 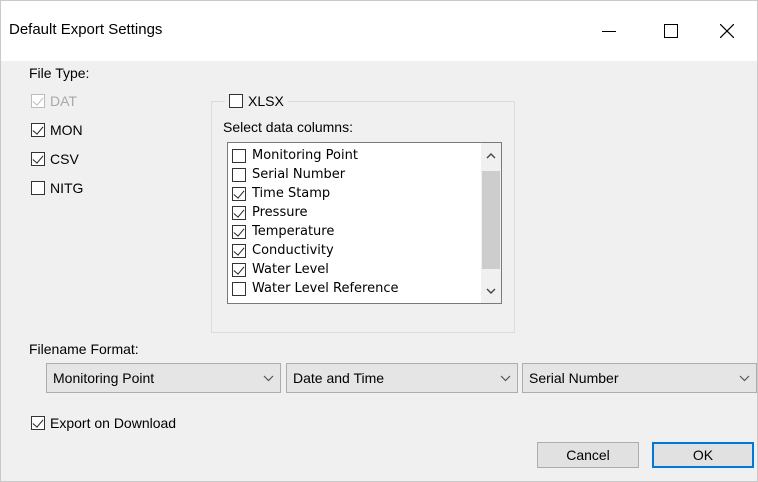 I want to click on filename-part1-select: Monitoring Point, so click(x=163, y=378).